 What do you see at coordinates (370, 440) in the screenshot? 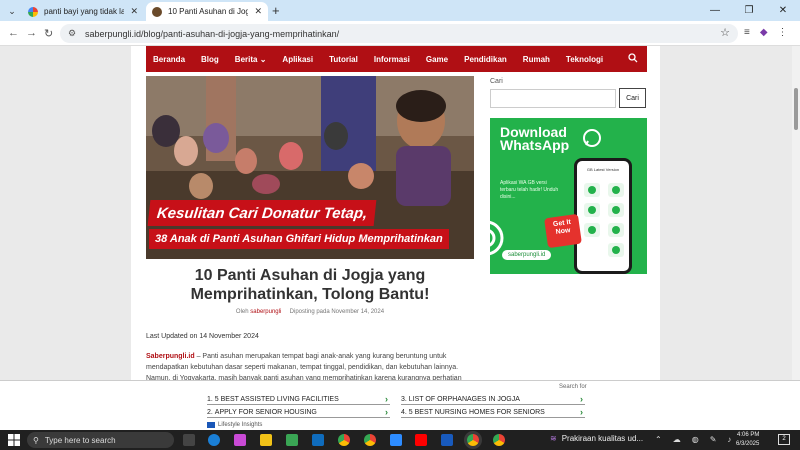
I see `chrome-profile-icon` at bounding box center [370, 440].